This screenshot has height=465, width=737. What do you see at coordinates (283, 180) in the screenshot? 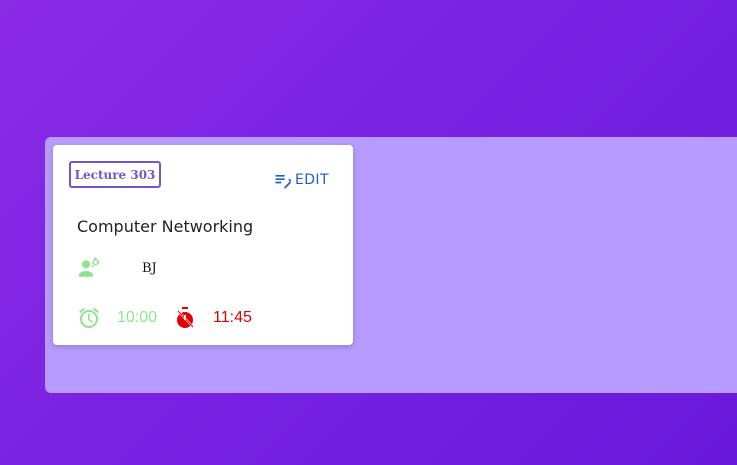
I see `edit-note-icon` at bounding box center [283, 180].